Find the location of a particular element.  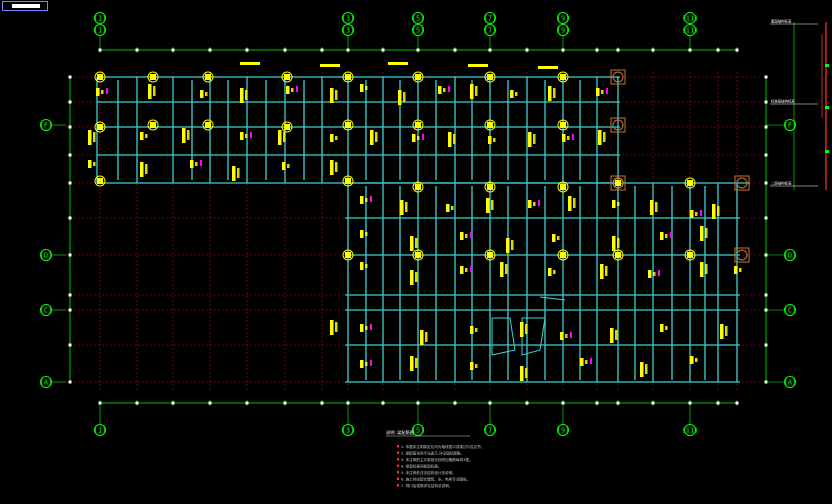

section-marker is located at coordinates (827, 107).